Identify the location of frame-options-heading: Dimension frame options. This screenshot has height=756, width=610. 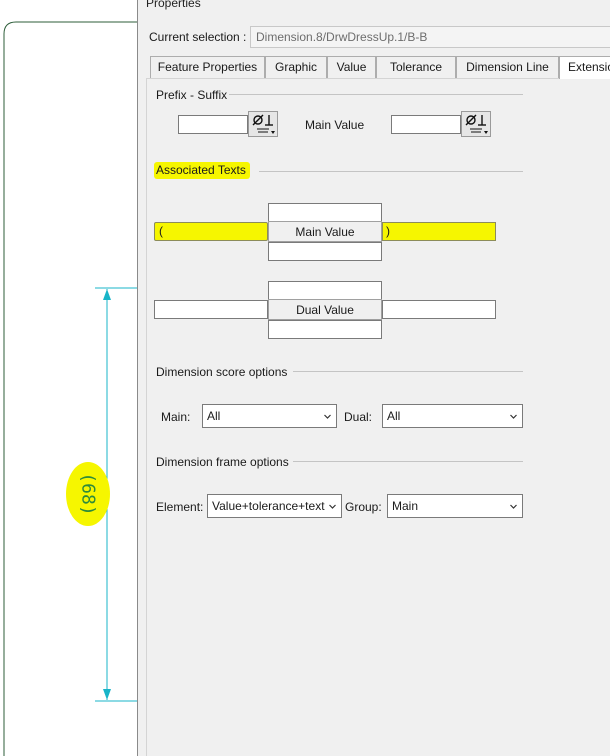
(222, 462).